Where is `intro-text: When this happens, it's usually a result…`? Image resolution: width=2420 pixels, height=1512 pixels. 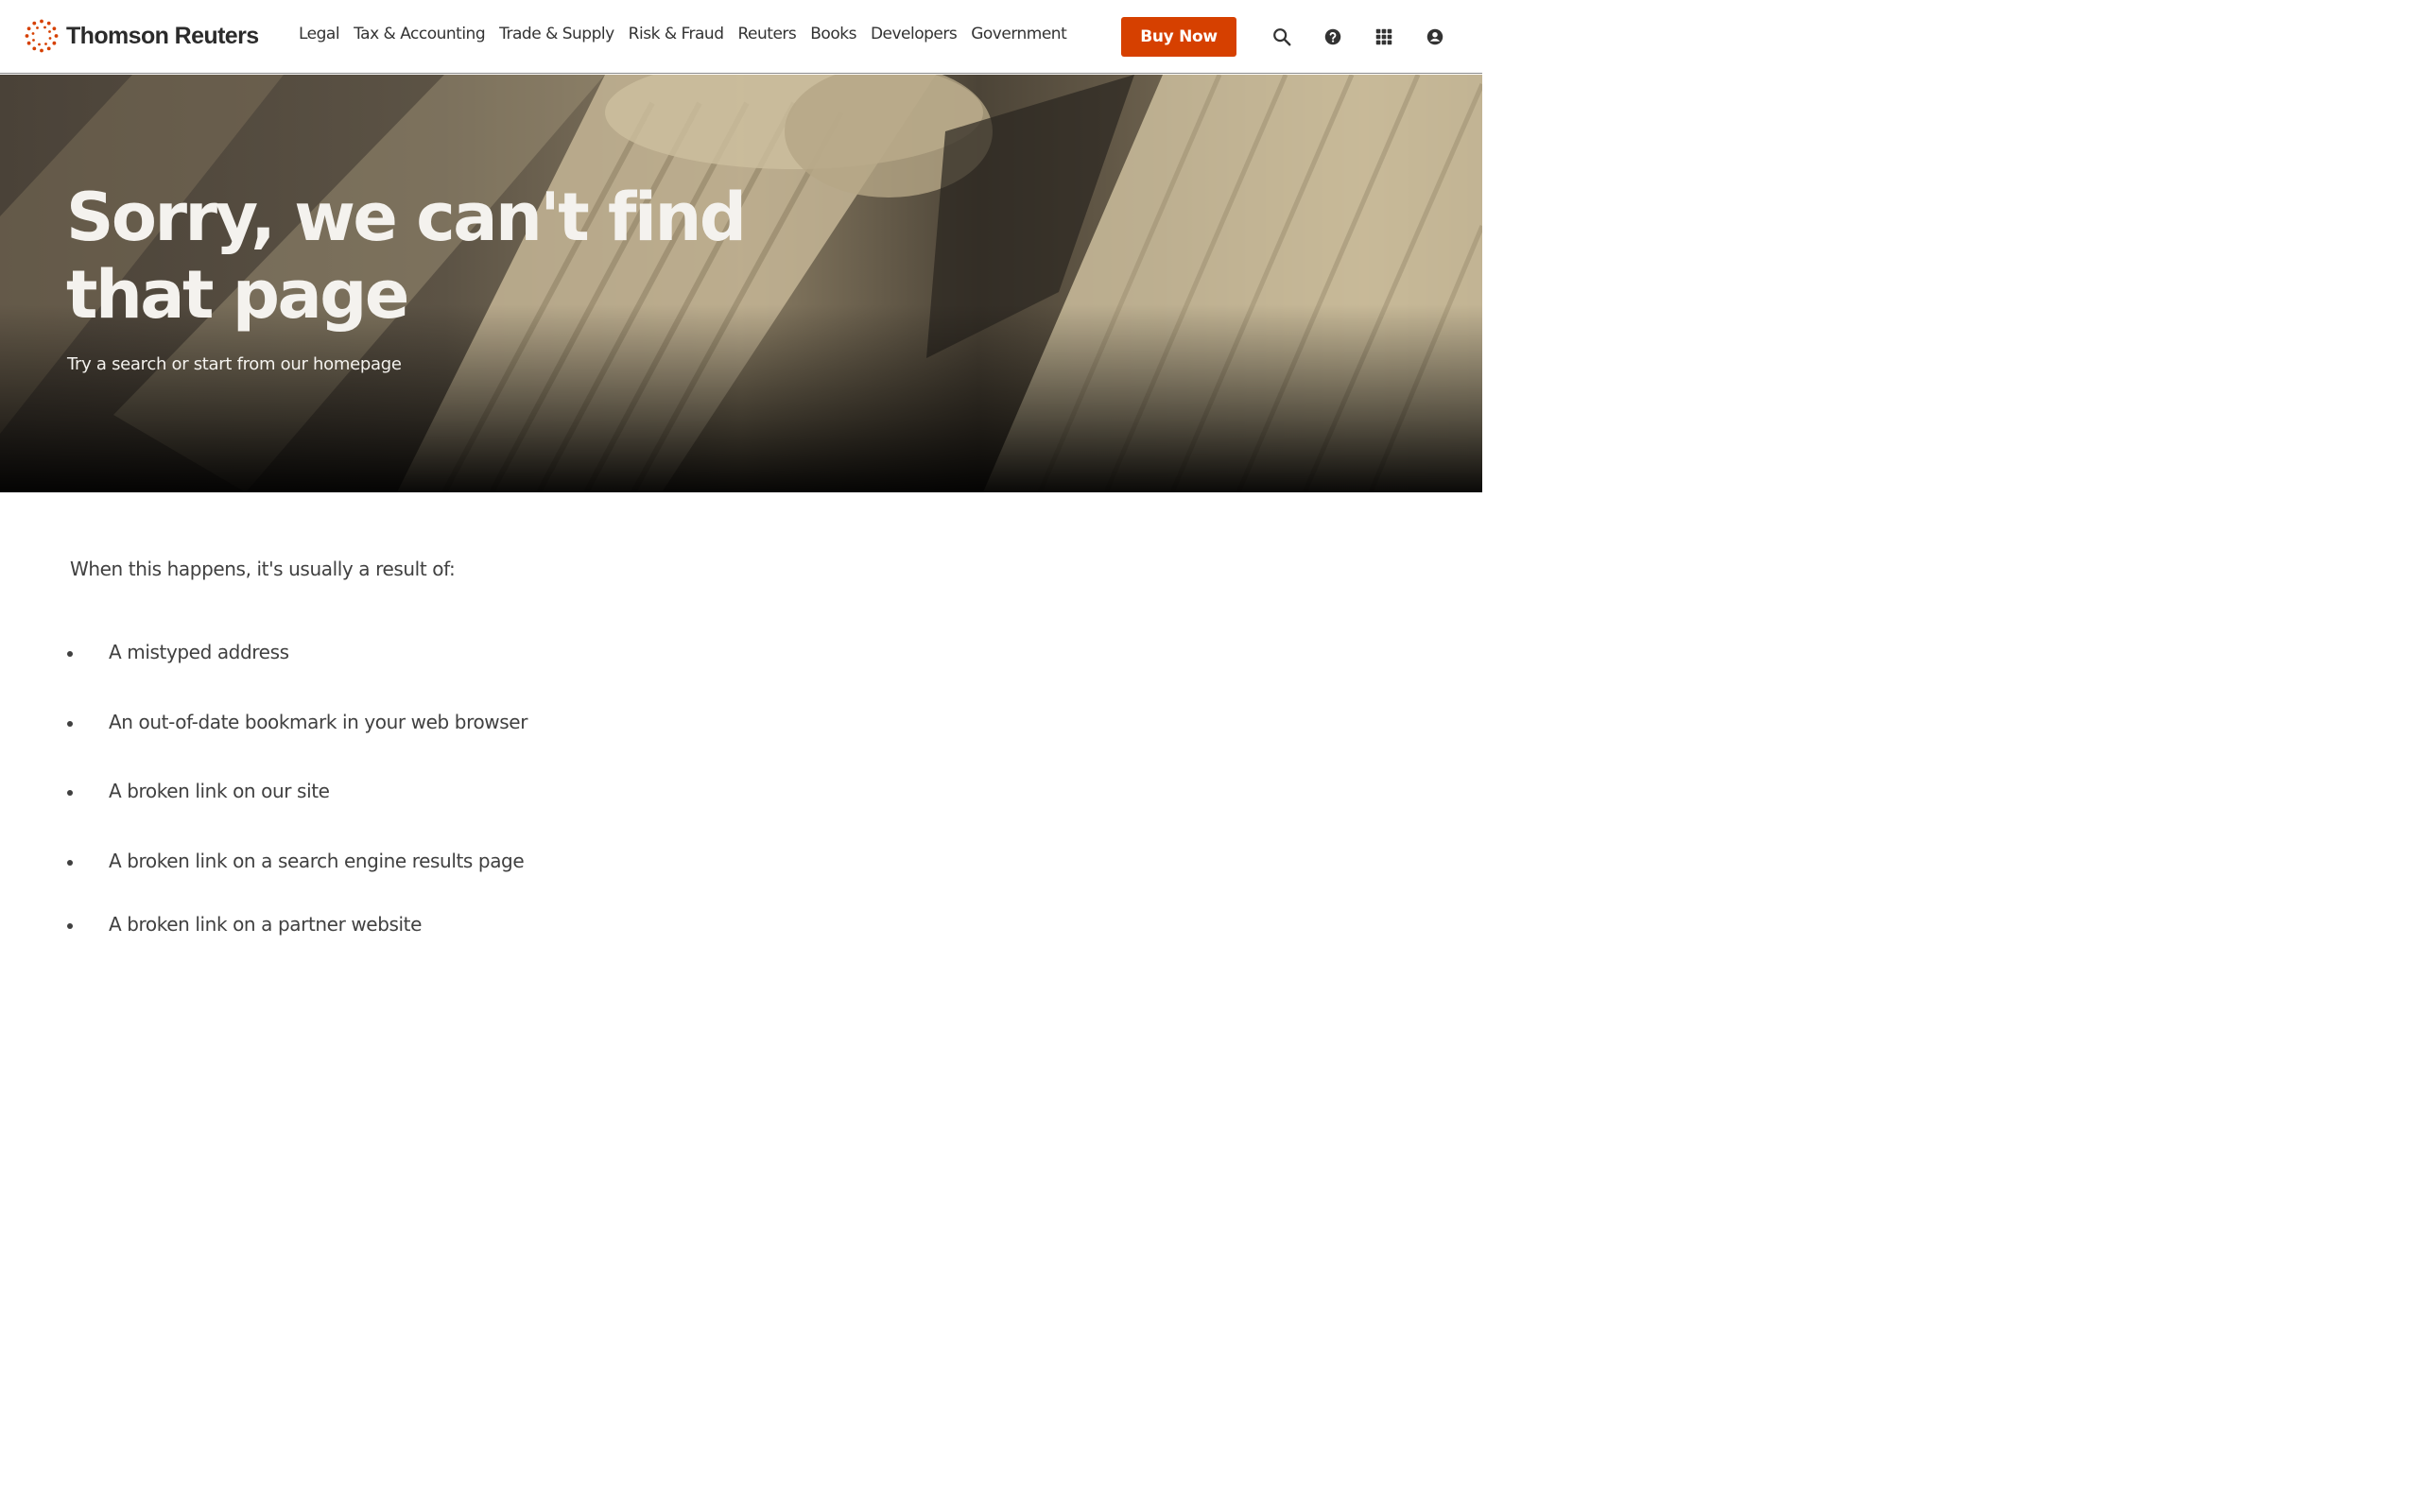
intro-text: When this happens, it's usually a result… is located at coordinates (263, 569).